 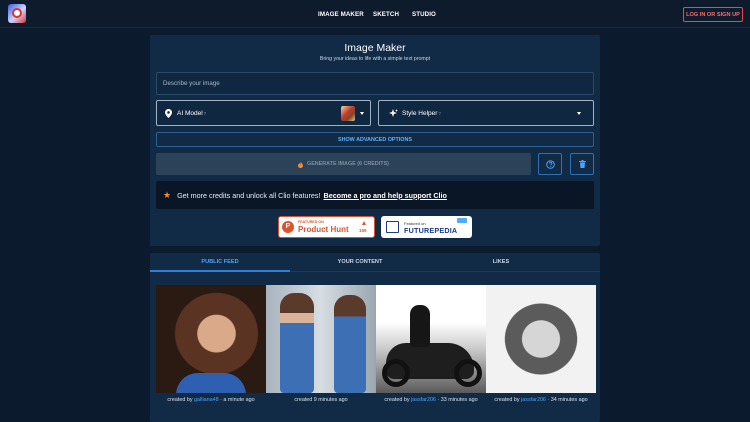 What do you see at coordinates (323, 229) in the screenshot?
I see `product-hunt-name: Product Hunt` at bounding box center [323, 229].